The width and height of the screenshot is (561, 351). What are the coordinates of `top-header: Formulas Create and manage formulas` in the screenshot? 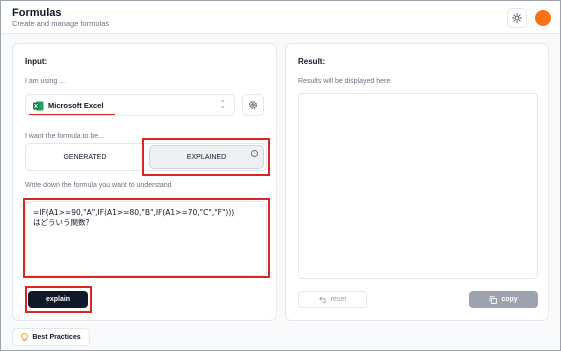 It's located at (280, 17).